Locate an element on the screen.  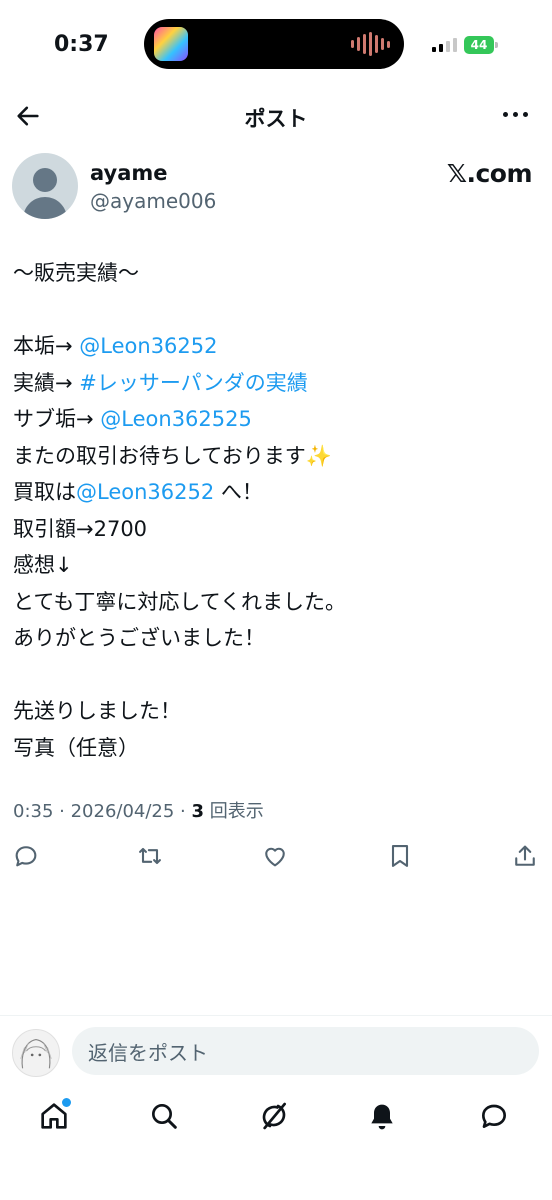
hashtag-link: #レッサーパンダの実績 is located at coordinates (193, 383).